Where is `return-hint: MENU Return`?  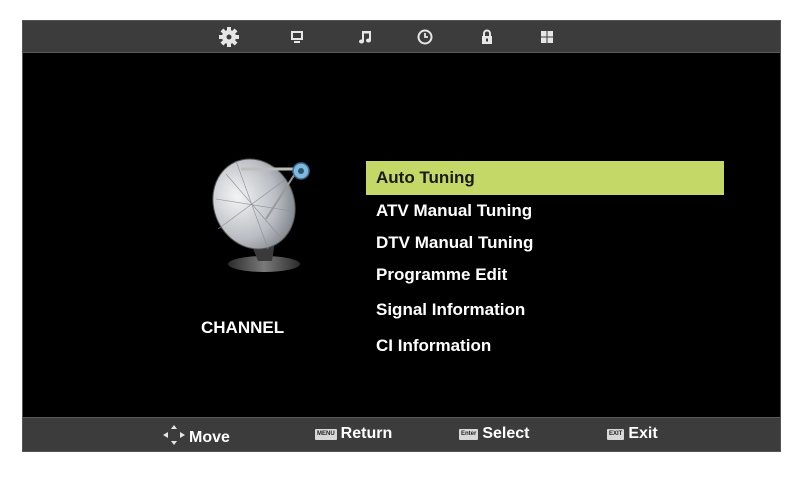
return-hint: MENU Return is located at coordinates (353, 434).